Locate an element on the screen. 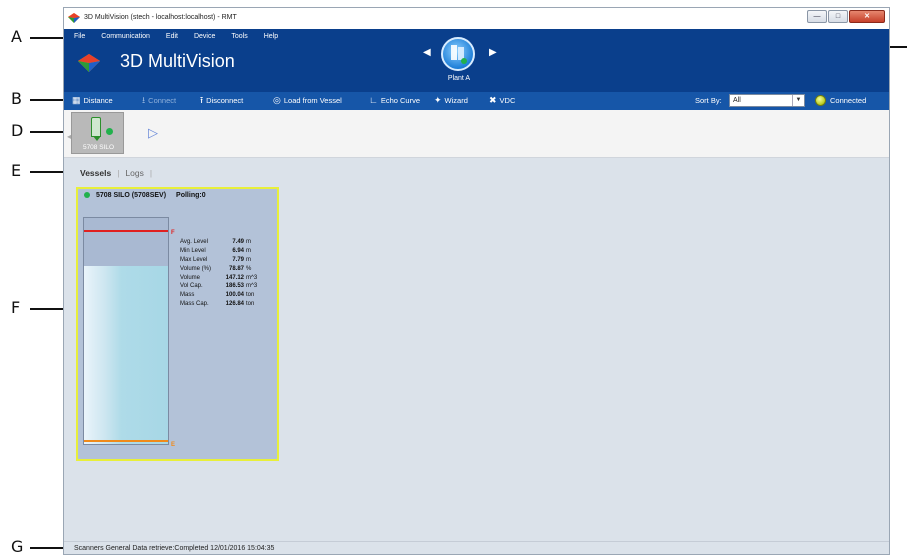 The height and width of the screenshot is (558, 907). menu-file: File is located at coordinates (79, 36).